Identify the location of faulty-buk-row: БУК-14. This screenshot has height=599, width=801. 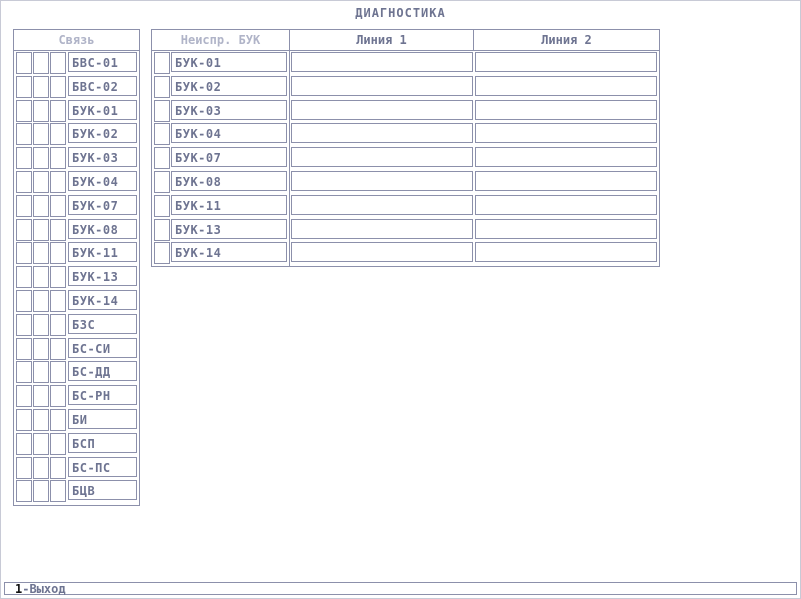
(405, 253).